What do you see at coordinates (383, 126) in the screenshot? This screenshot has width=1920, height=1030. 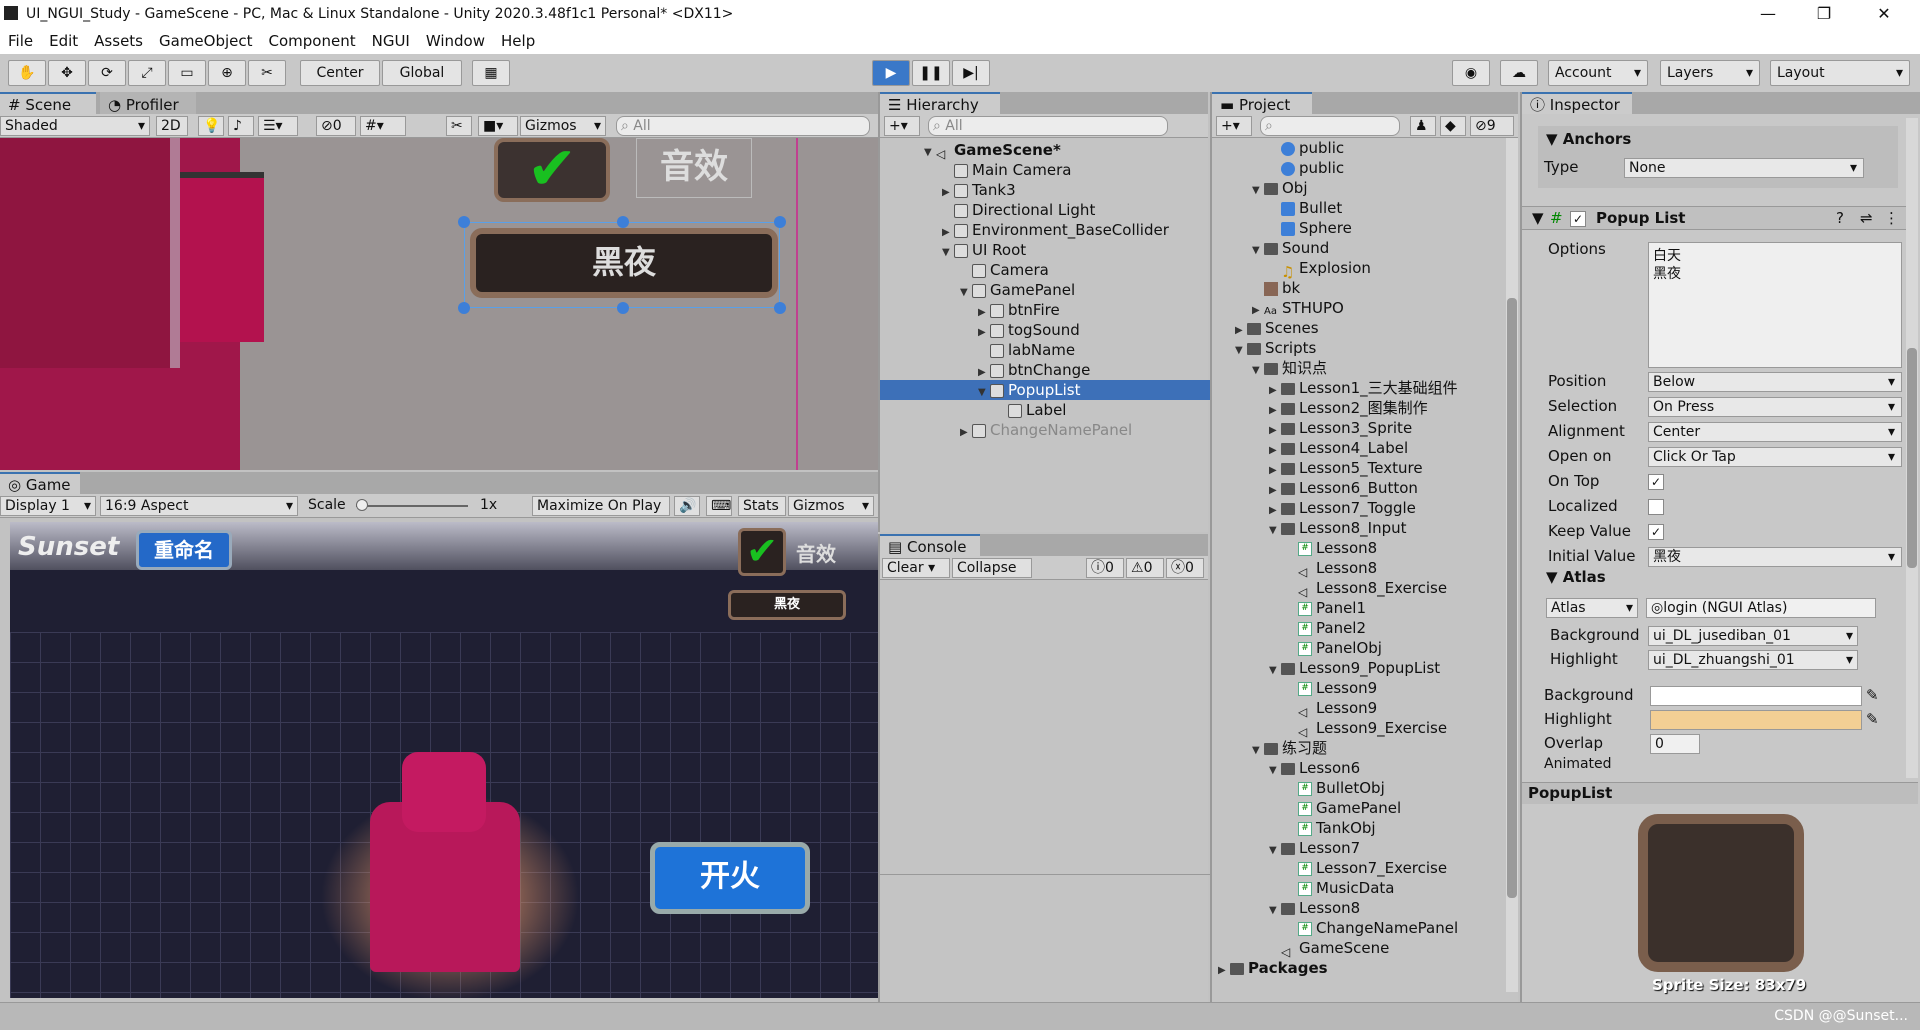 I see `grid-toggle-icon: #▾` at bounding box center [383, 126].